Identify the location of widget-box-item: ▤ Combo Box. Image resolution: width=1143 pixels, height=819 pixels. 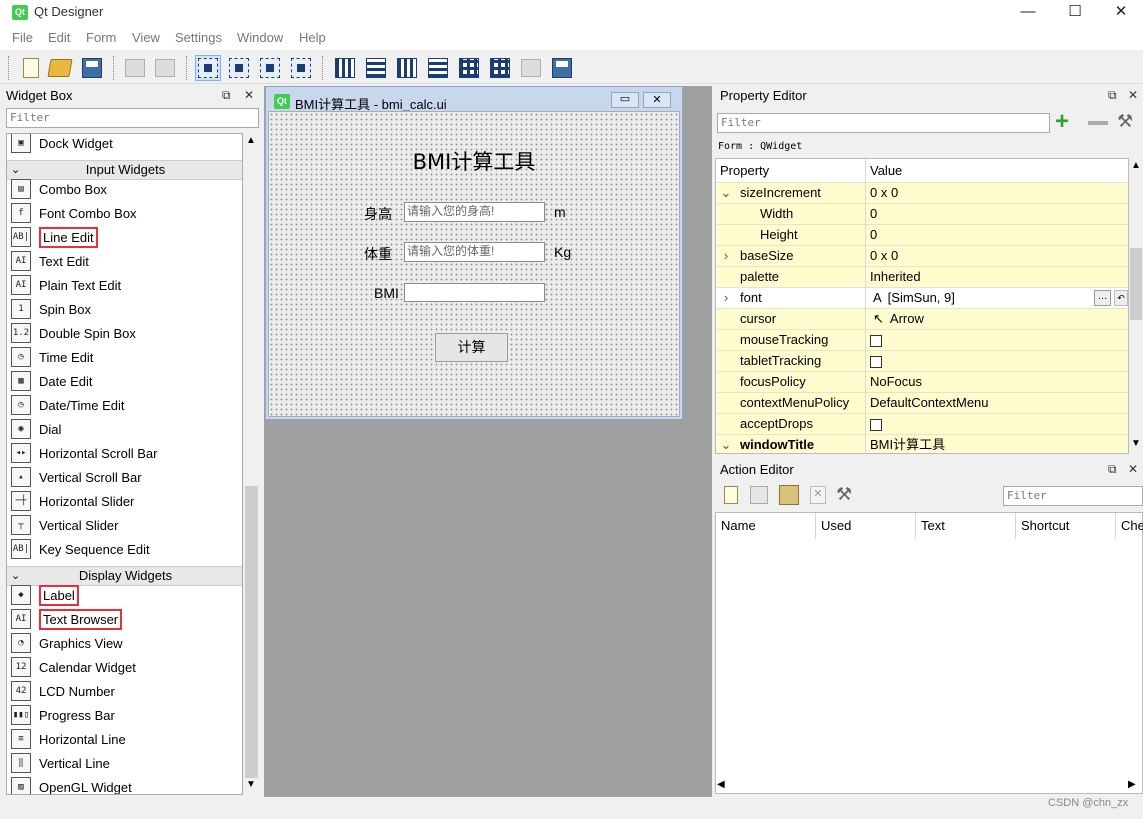
(124, 189).